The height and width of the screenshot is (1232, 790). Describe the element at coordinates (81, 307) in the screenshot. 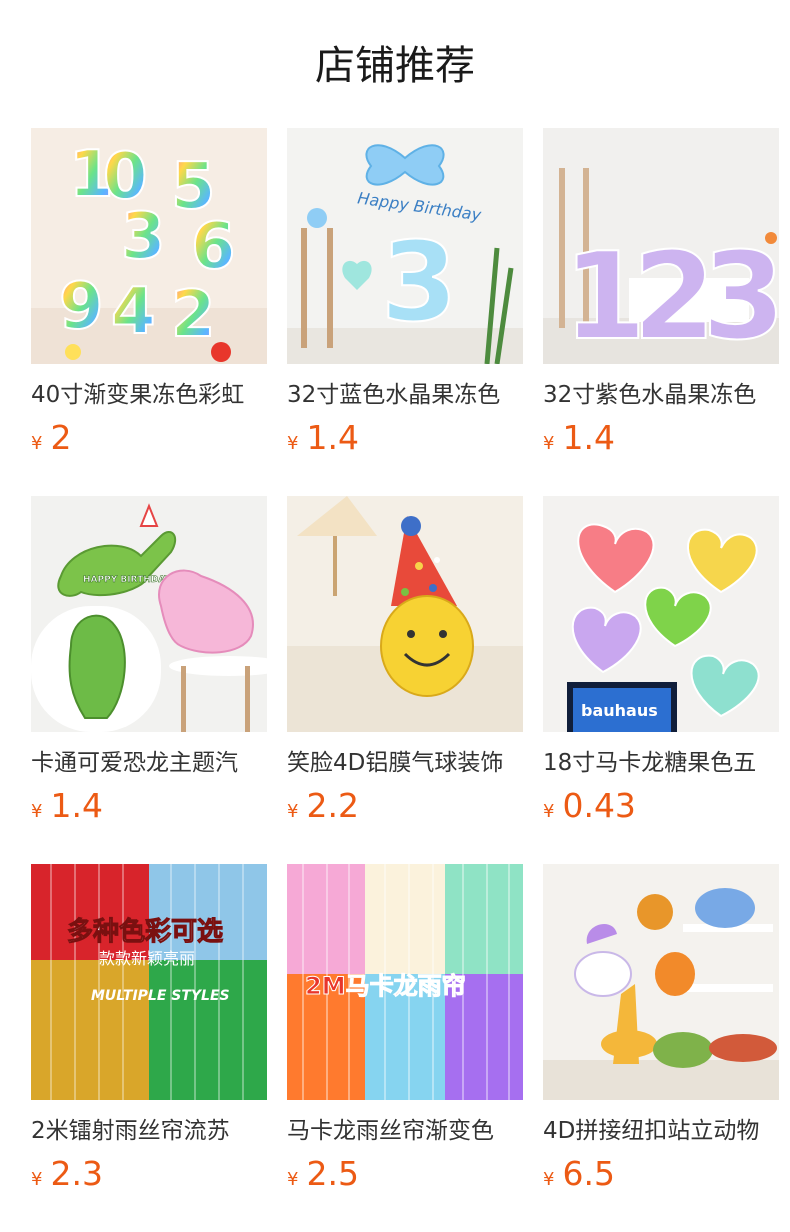

I see `svg-text: 9` at that location.